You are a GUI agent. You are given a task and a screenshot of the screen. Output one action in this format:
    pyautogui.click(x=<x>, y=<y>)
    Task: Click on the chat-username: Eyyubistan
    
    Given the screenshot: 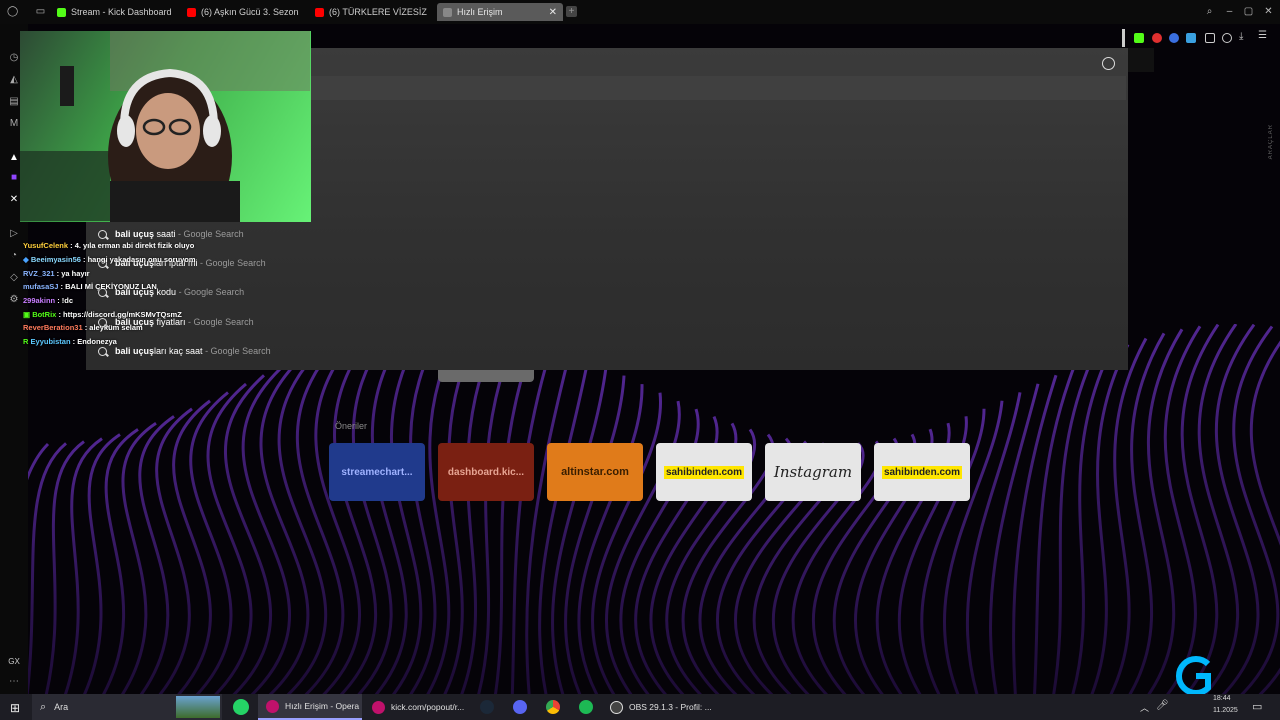 What is the action you would take?
    pyautogui.click(x=50, y=341)
    